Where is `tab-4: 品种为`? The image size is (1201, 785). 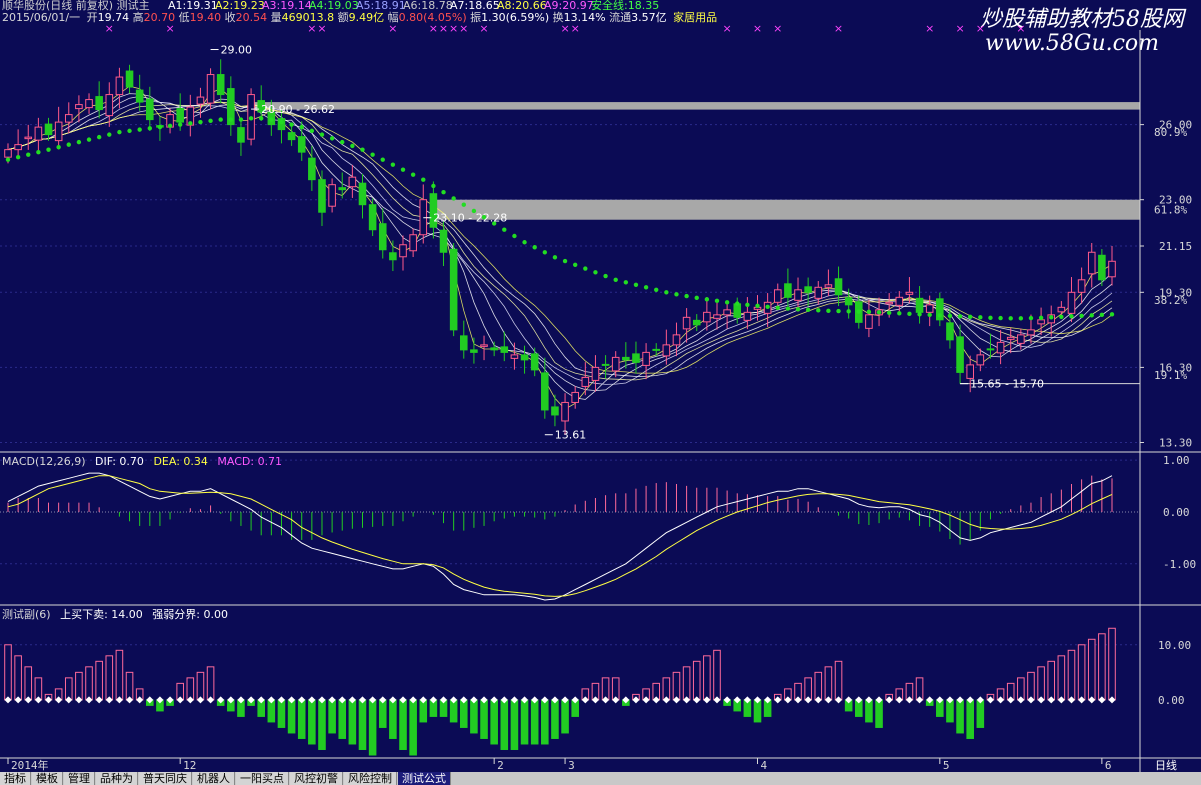
tab-4: 品种为 is located at coordinates (117, 778).